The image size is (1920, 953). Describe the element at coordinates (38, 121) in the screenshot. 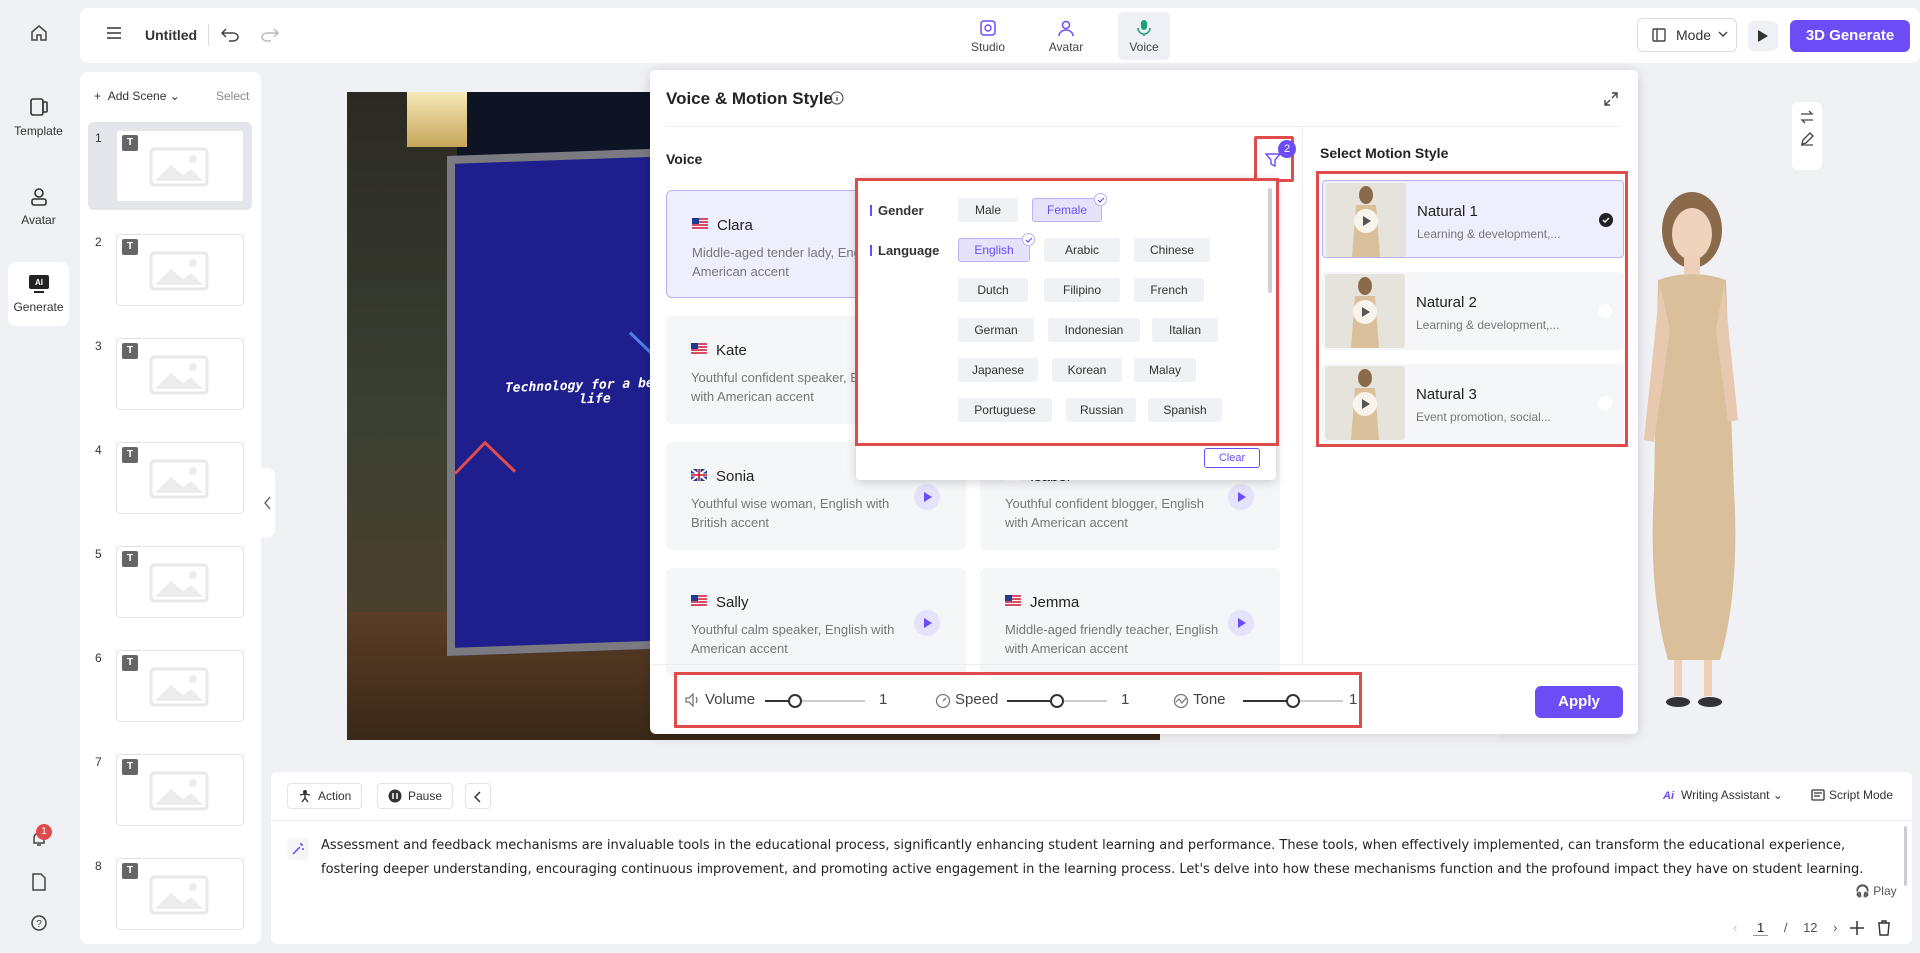

I see `rail-template: Template` at that location.